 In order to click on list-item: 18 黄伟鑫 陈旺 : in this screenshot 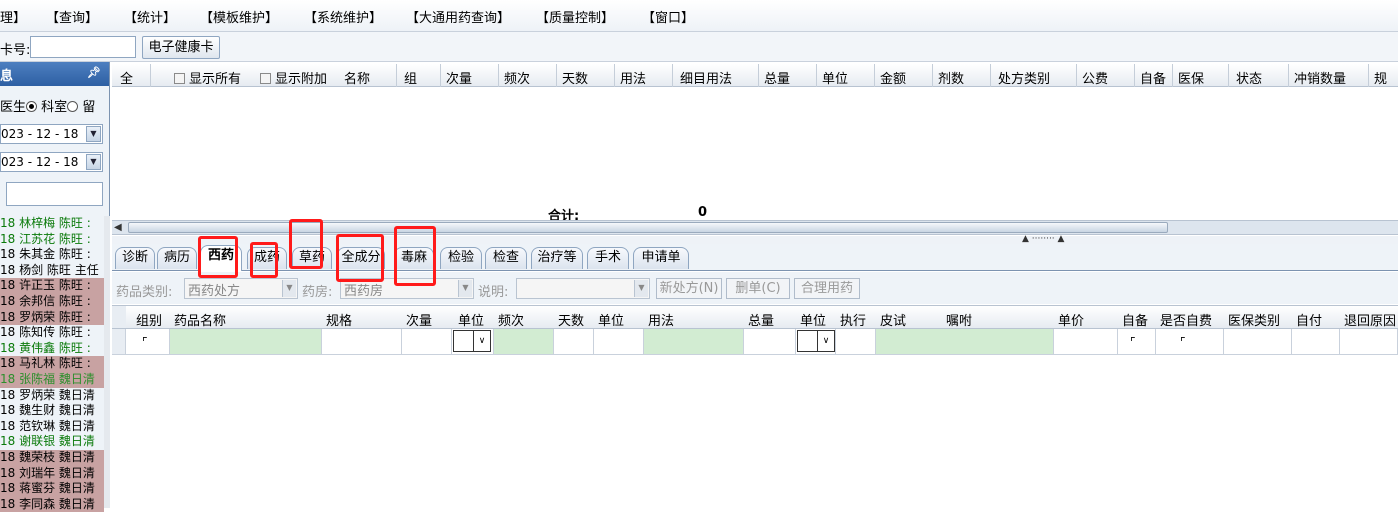, I will do `click(52, 349)`.